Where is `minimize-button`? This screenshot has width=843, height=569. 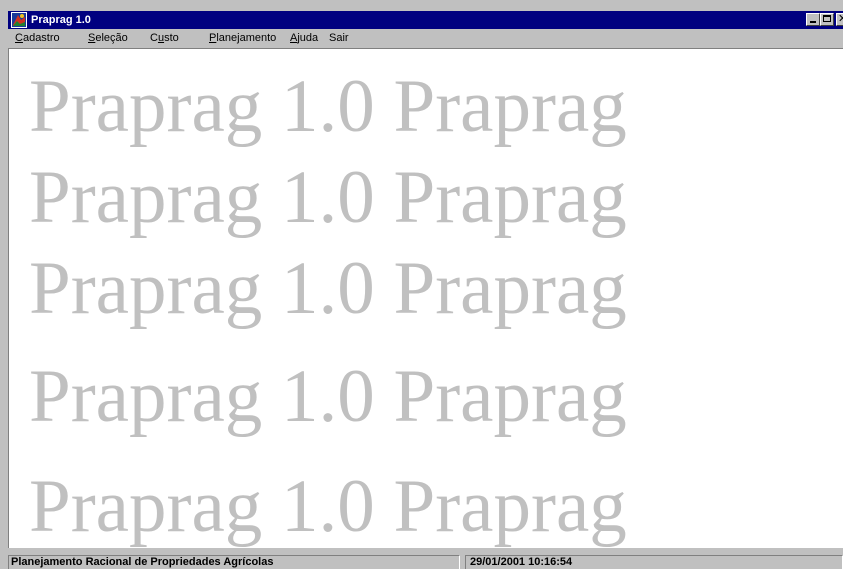
minimize-button is located at coordinates (813, 19).